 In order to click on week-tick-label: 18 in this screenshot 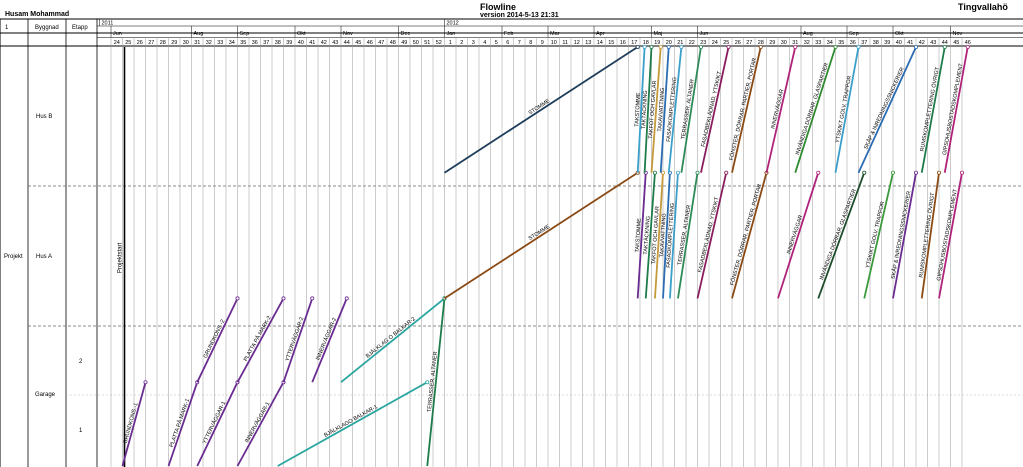, I will do `click(646, 43)`.